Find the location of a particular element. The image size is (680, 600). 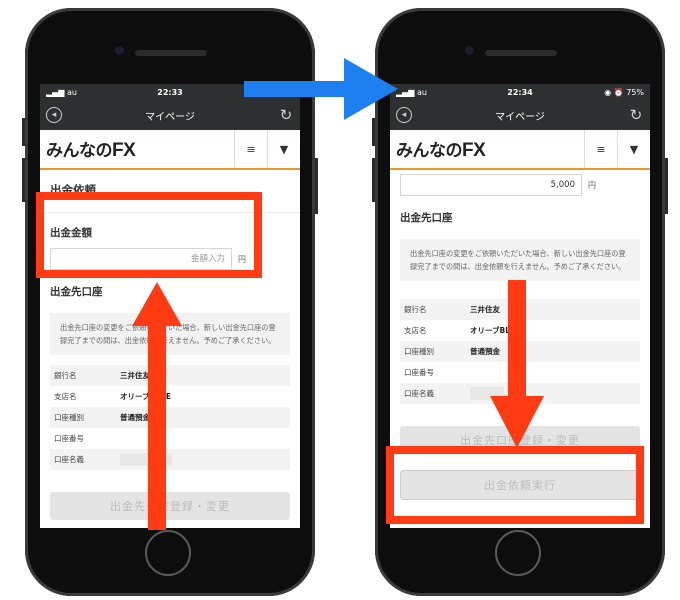

up-arrow is located at coordinates (157, 406).